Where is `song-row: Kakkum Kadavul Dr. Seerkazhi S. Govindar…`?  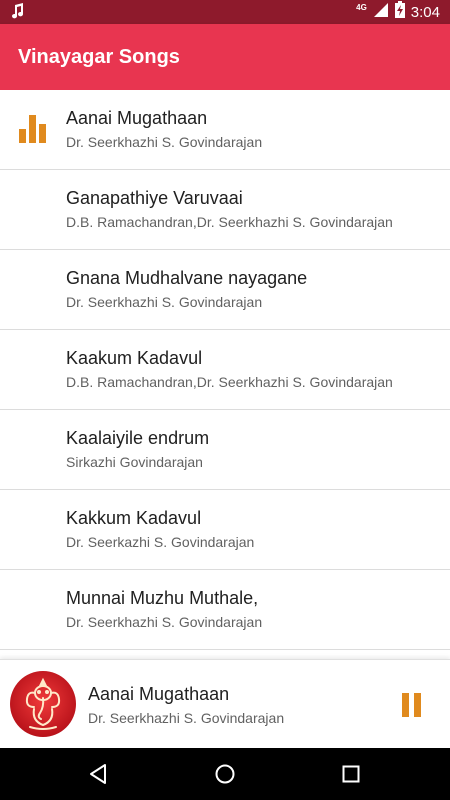
song-row: Kakkum Kadavul Dr. Seerkazhi S. Govindar… is located at coordinates (225, 530).